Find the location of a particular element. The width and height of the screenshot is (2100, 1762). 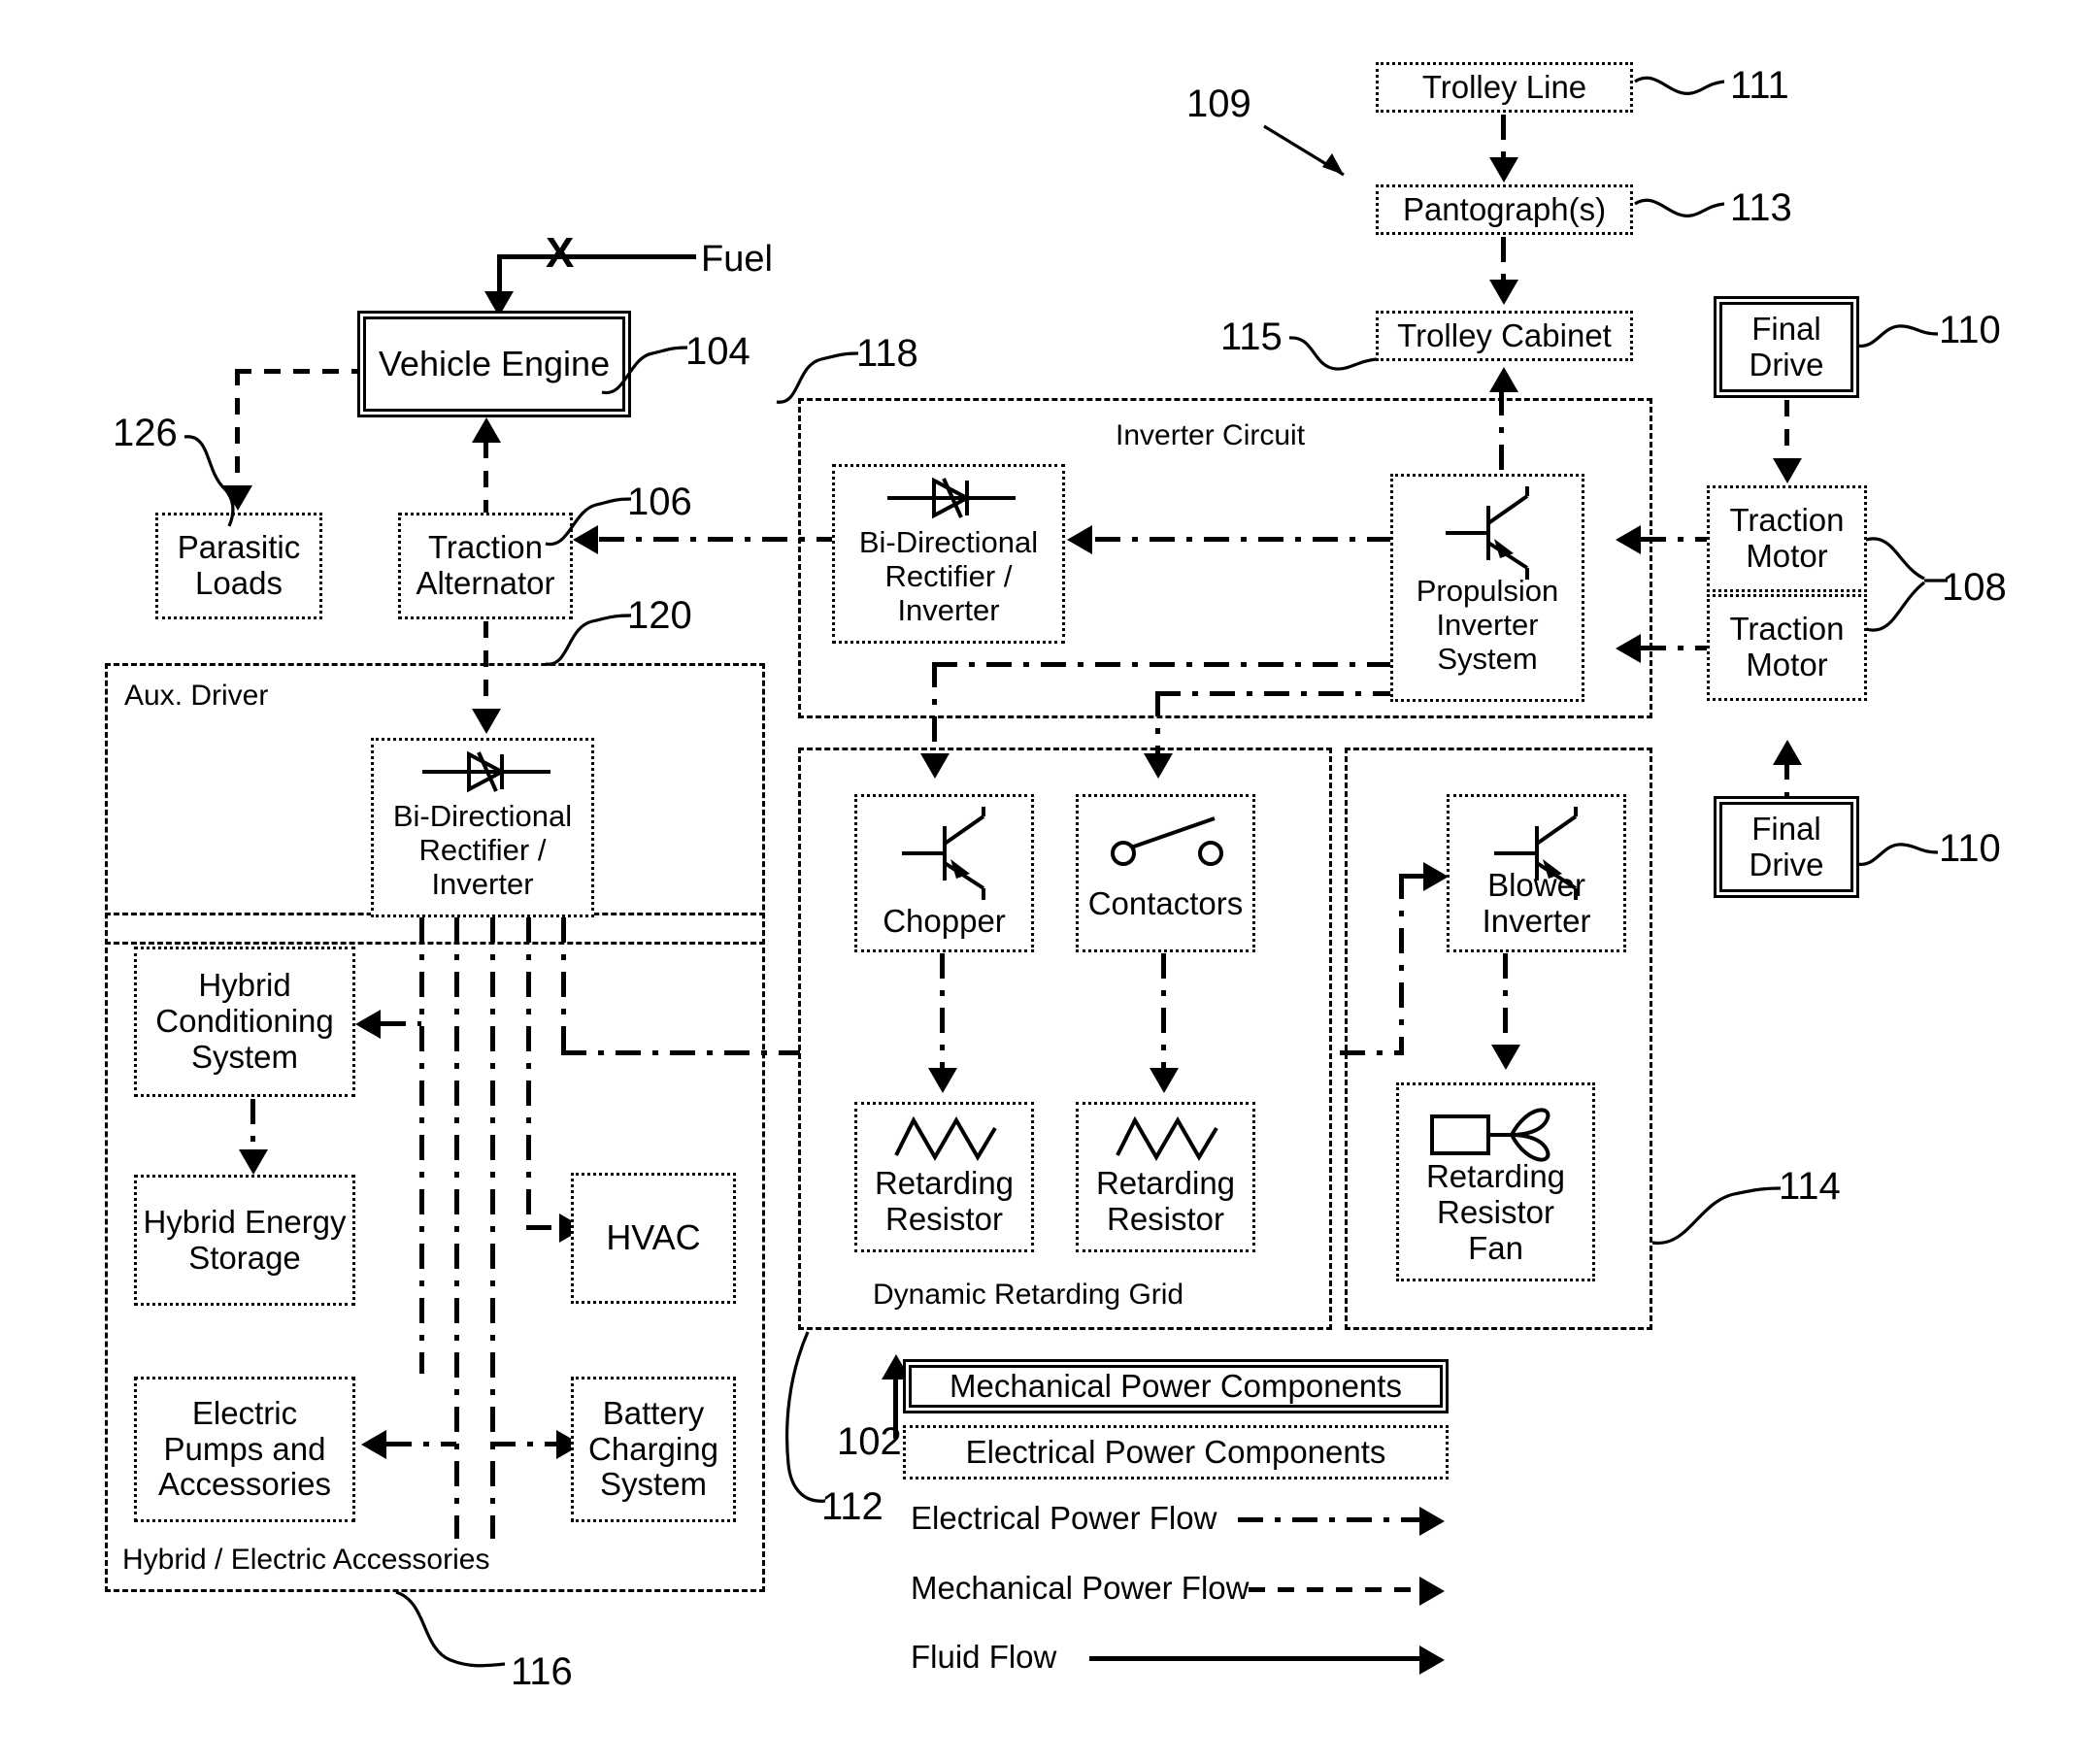

block-blower-inverter: Blower Inverter is located at coordinates (1536, 873).